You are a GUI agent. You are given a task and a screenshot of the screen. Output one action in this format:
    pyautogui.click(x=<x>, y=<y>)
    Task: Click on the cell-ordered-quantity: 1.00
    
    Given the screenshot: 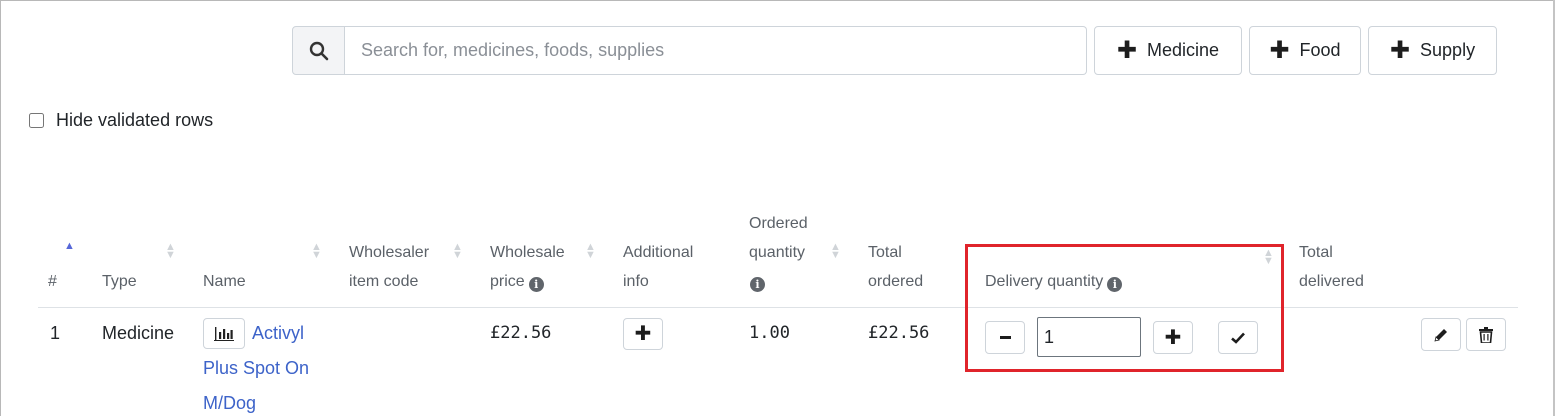 What is the action you would take?
    pyautogui.click(x=769, y=333)
    